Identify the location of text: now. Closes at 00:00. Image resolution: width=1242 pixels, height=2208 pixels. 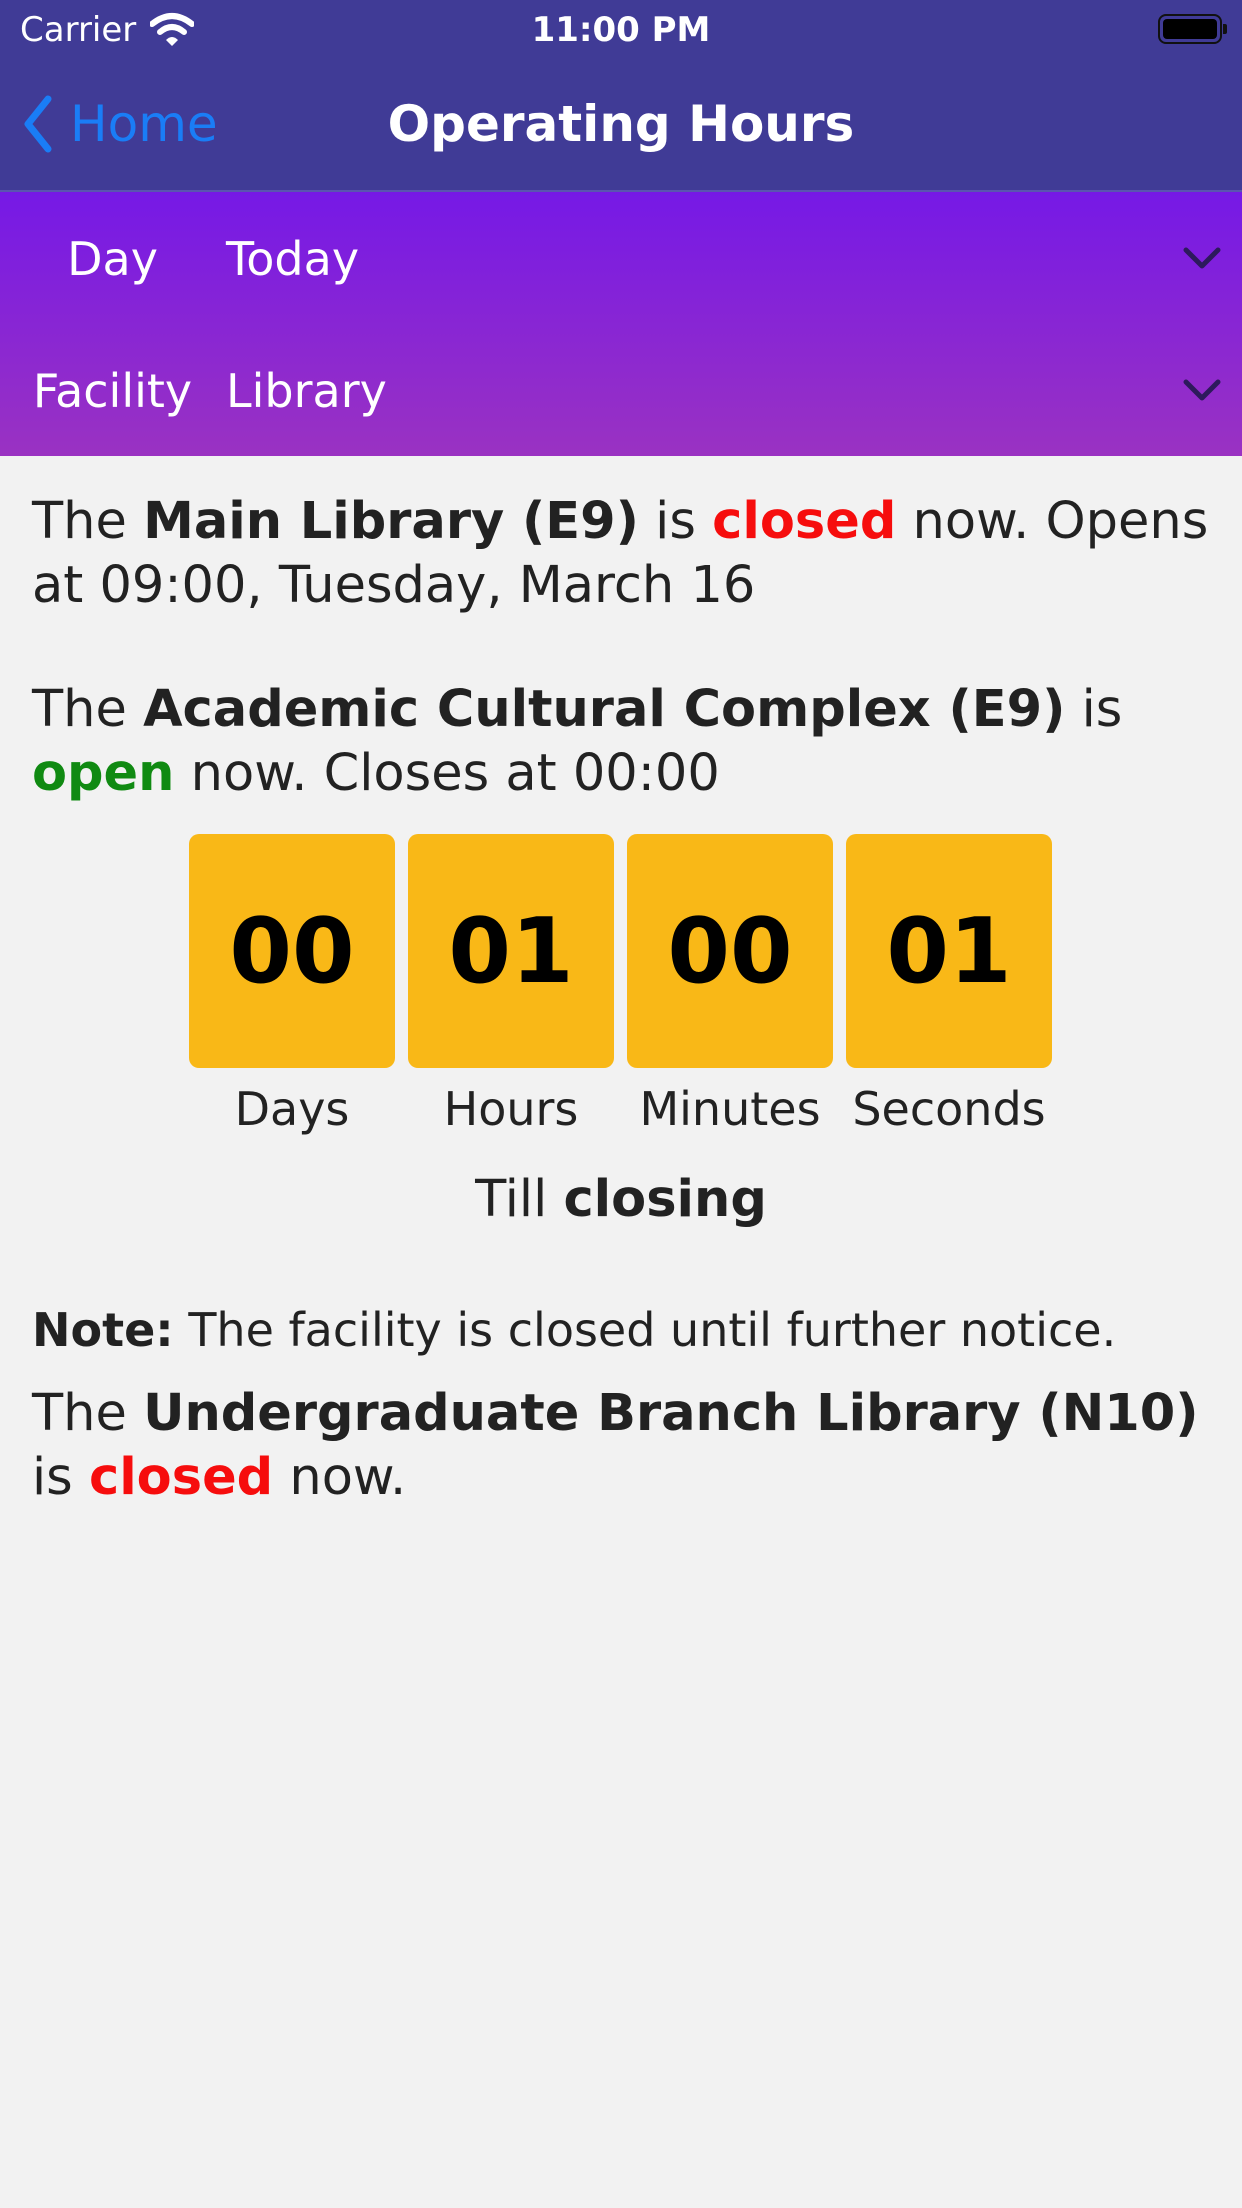
(455, 773).